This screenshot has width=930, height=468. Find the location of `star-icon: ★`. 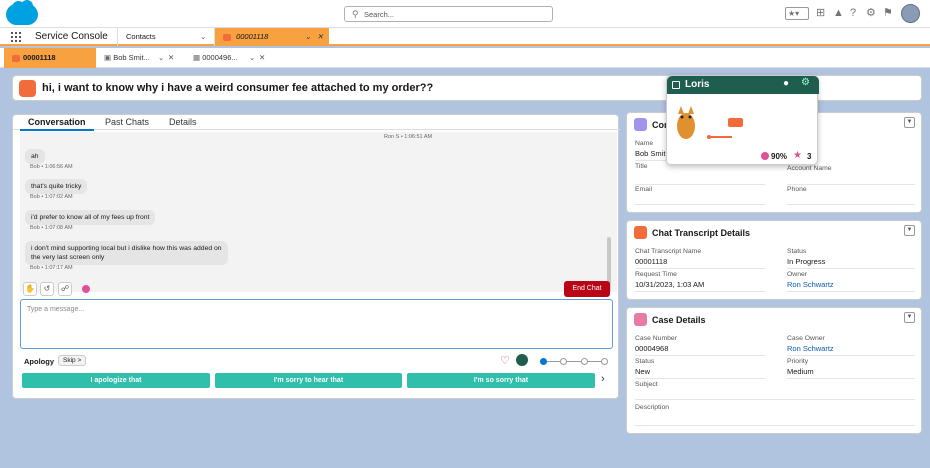

star-icon: ★ is located at coordinates (797, 155).